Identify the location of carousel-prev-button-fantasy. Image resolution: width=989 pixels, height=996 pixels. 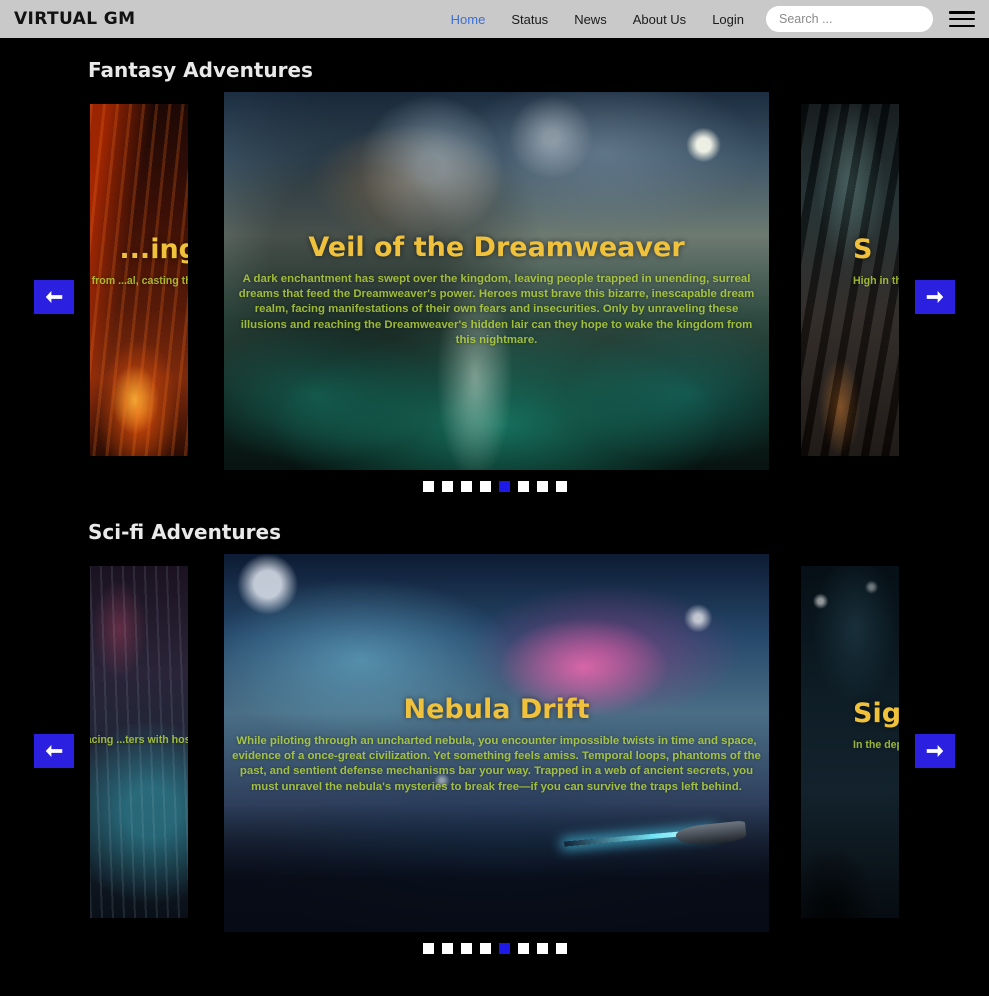
(54, 297).